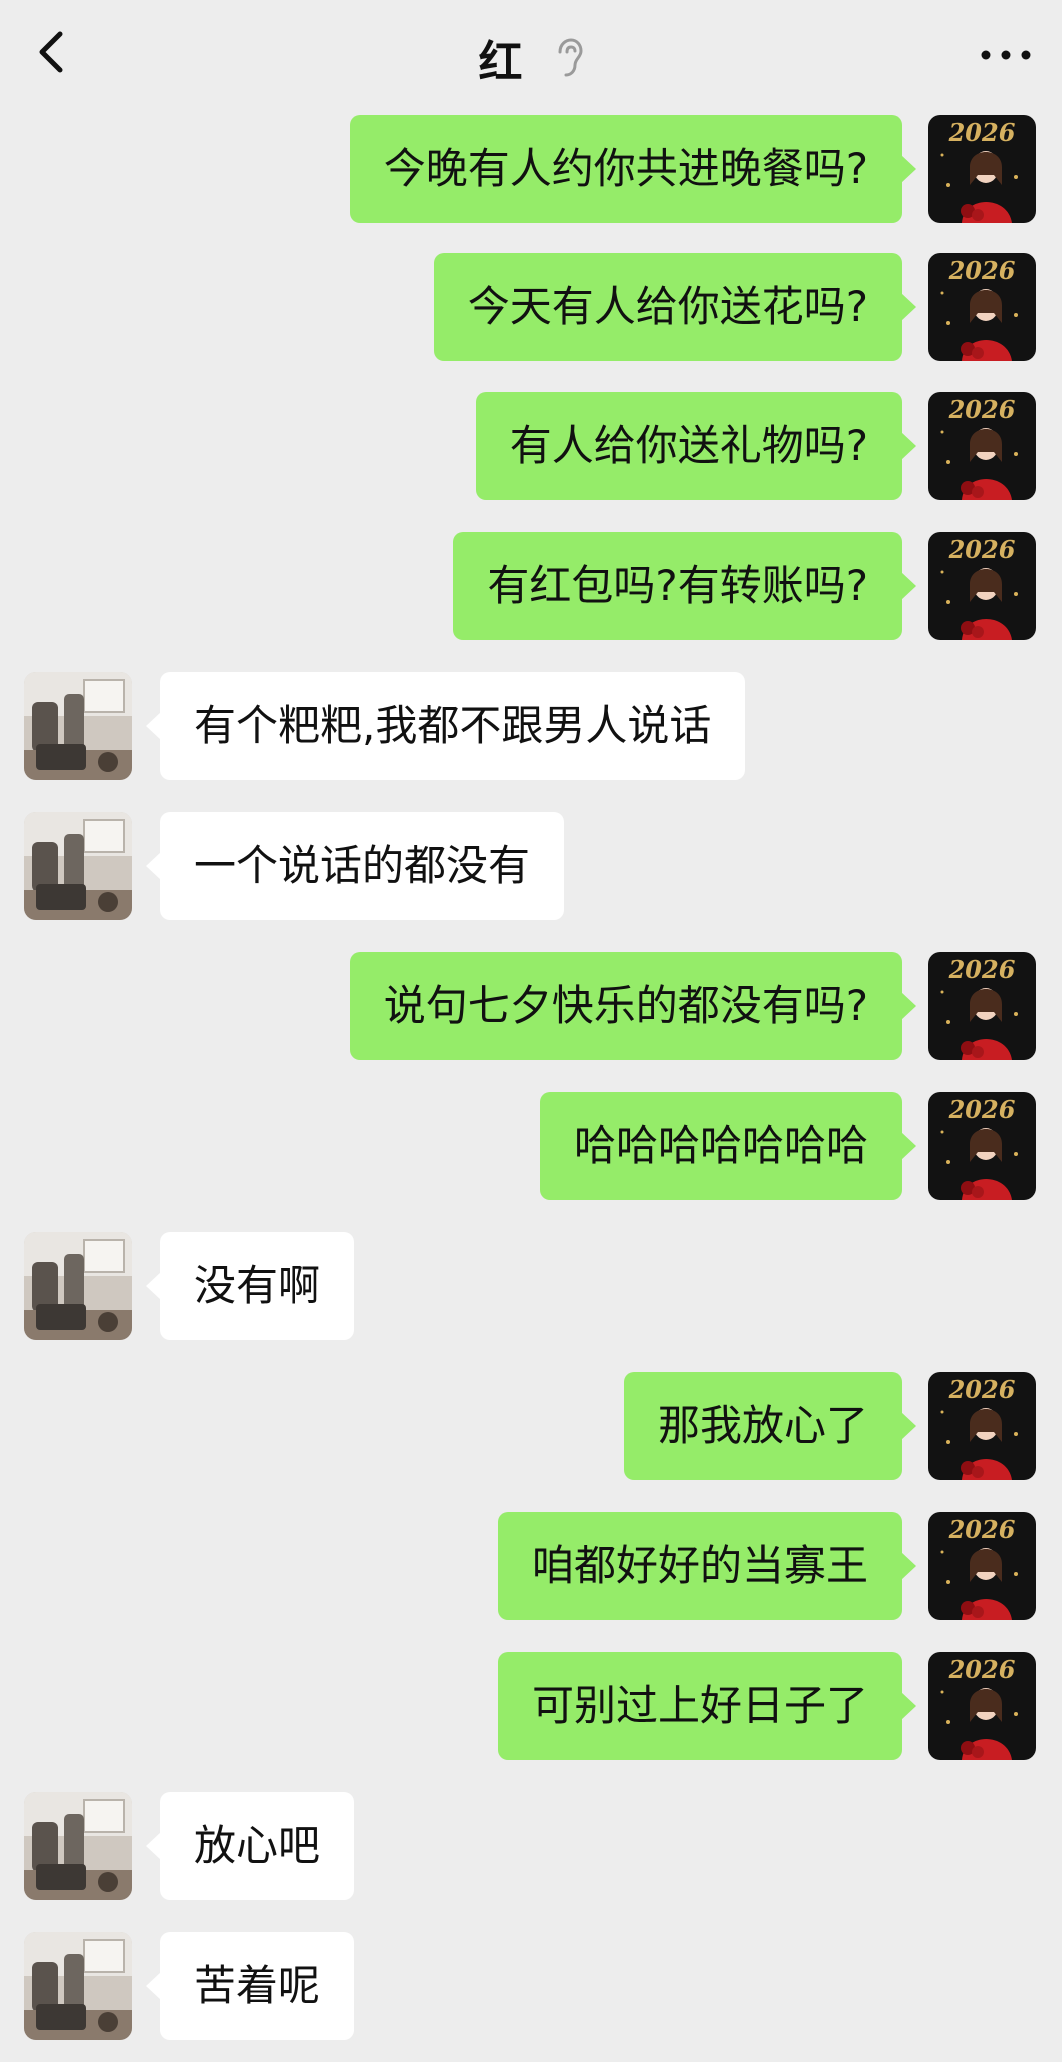 The image size is (1062, 2062). What do you see at coordinates (531, 1987) in the screenshot?
I see `message-row: 苦着呢` at bounding box center [531, 1987].